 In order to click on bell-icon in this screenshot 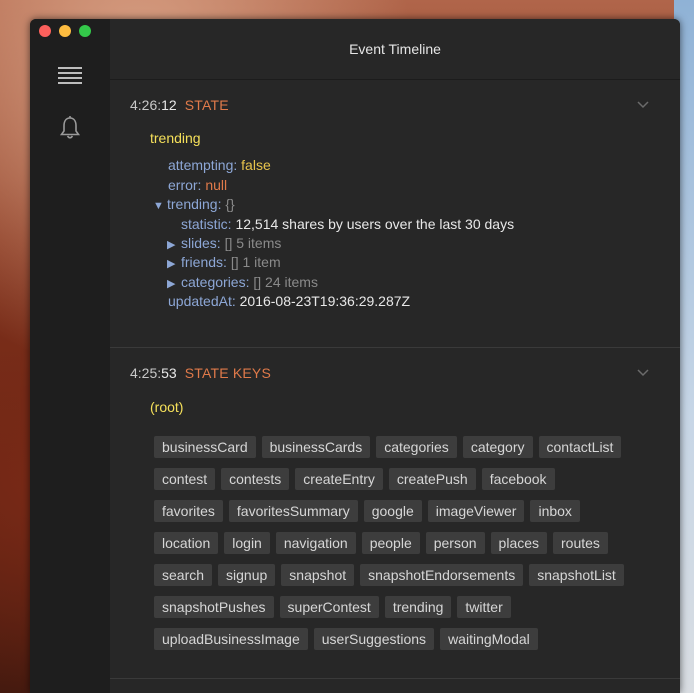, I will do `click(70, 128)`.